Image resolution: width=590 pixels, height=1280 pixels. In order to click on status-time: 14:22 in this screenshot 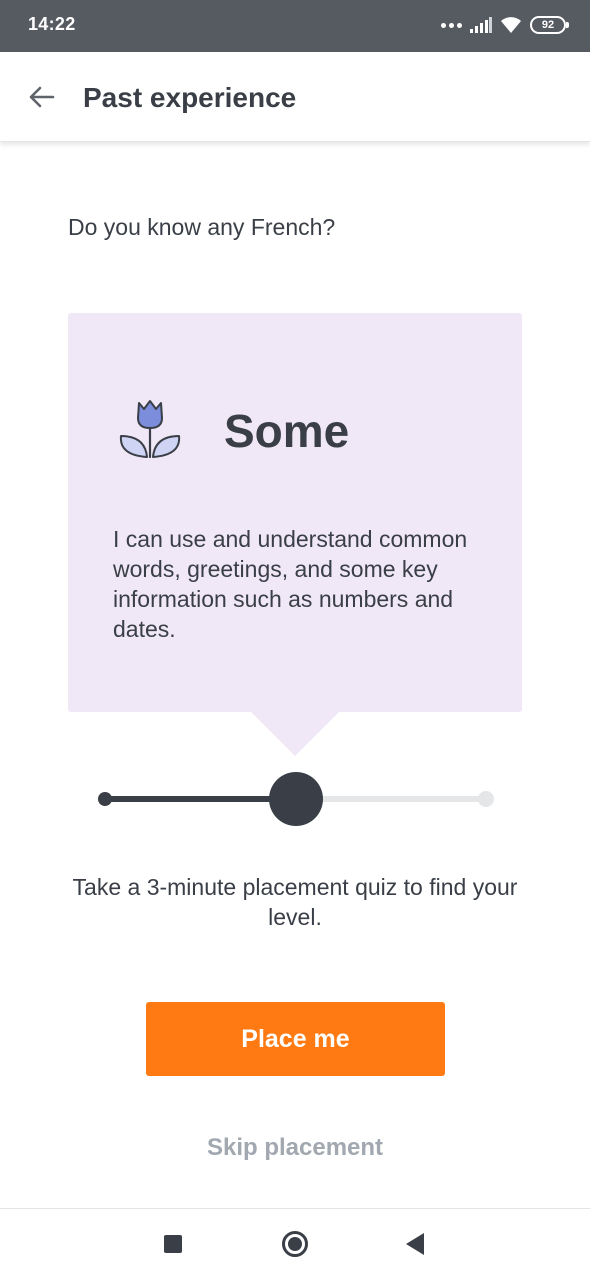, I will do `click(52, 24)`.